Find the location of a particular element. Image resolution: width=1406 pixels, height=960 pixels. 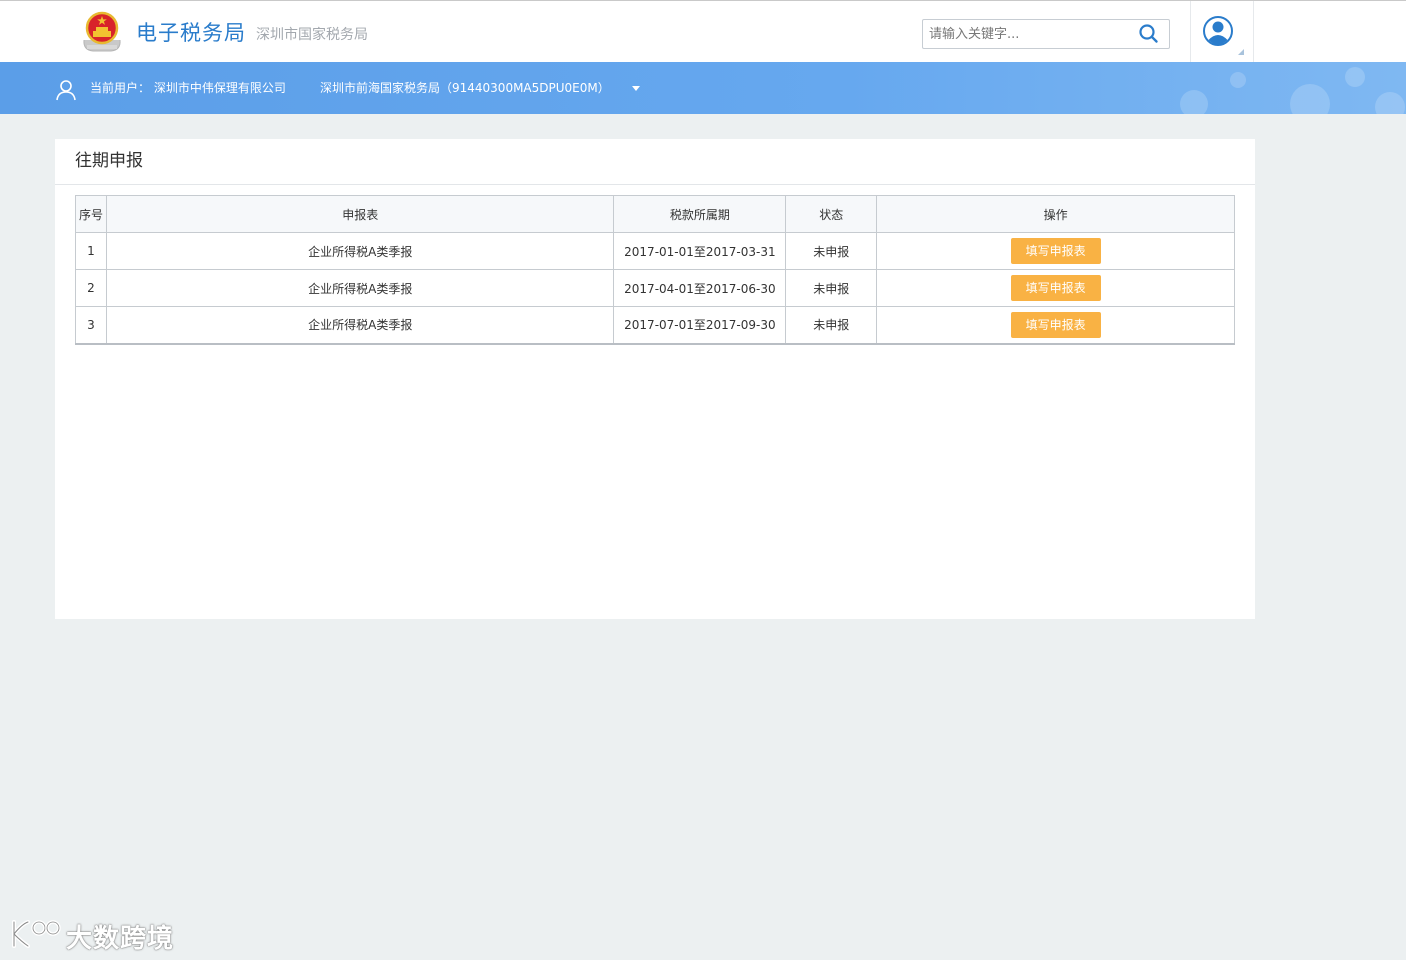

row-number: 2 is located at coordinates (91, 288).